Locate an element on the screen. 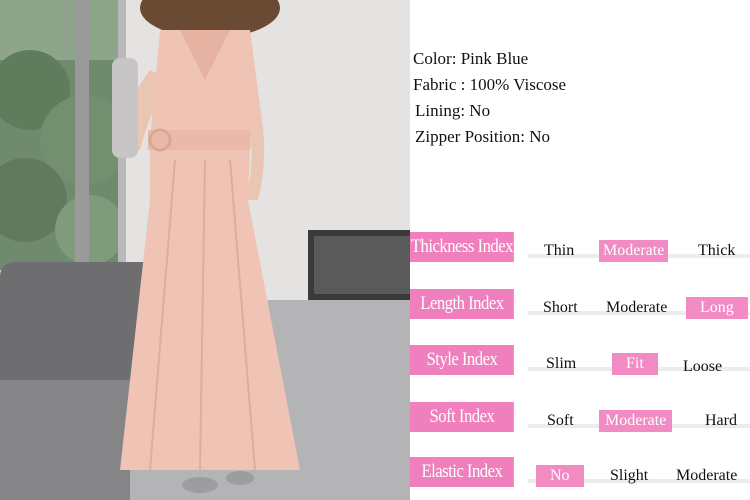 This screenshot has width=750, height=500. soft-index-label: Soft Index is located at coordinates (462, 417).